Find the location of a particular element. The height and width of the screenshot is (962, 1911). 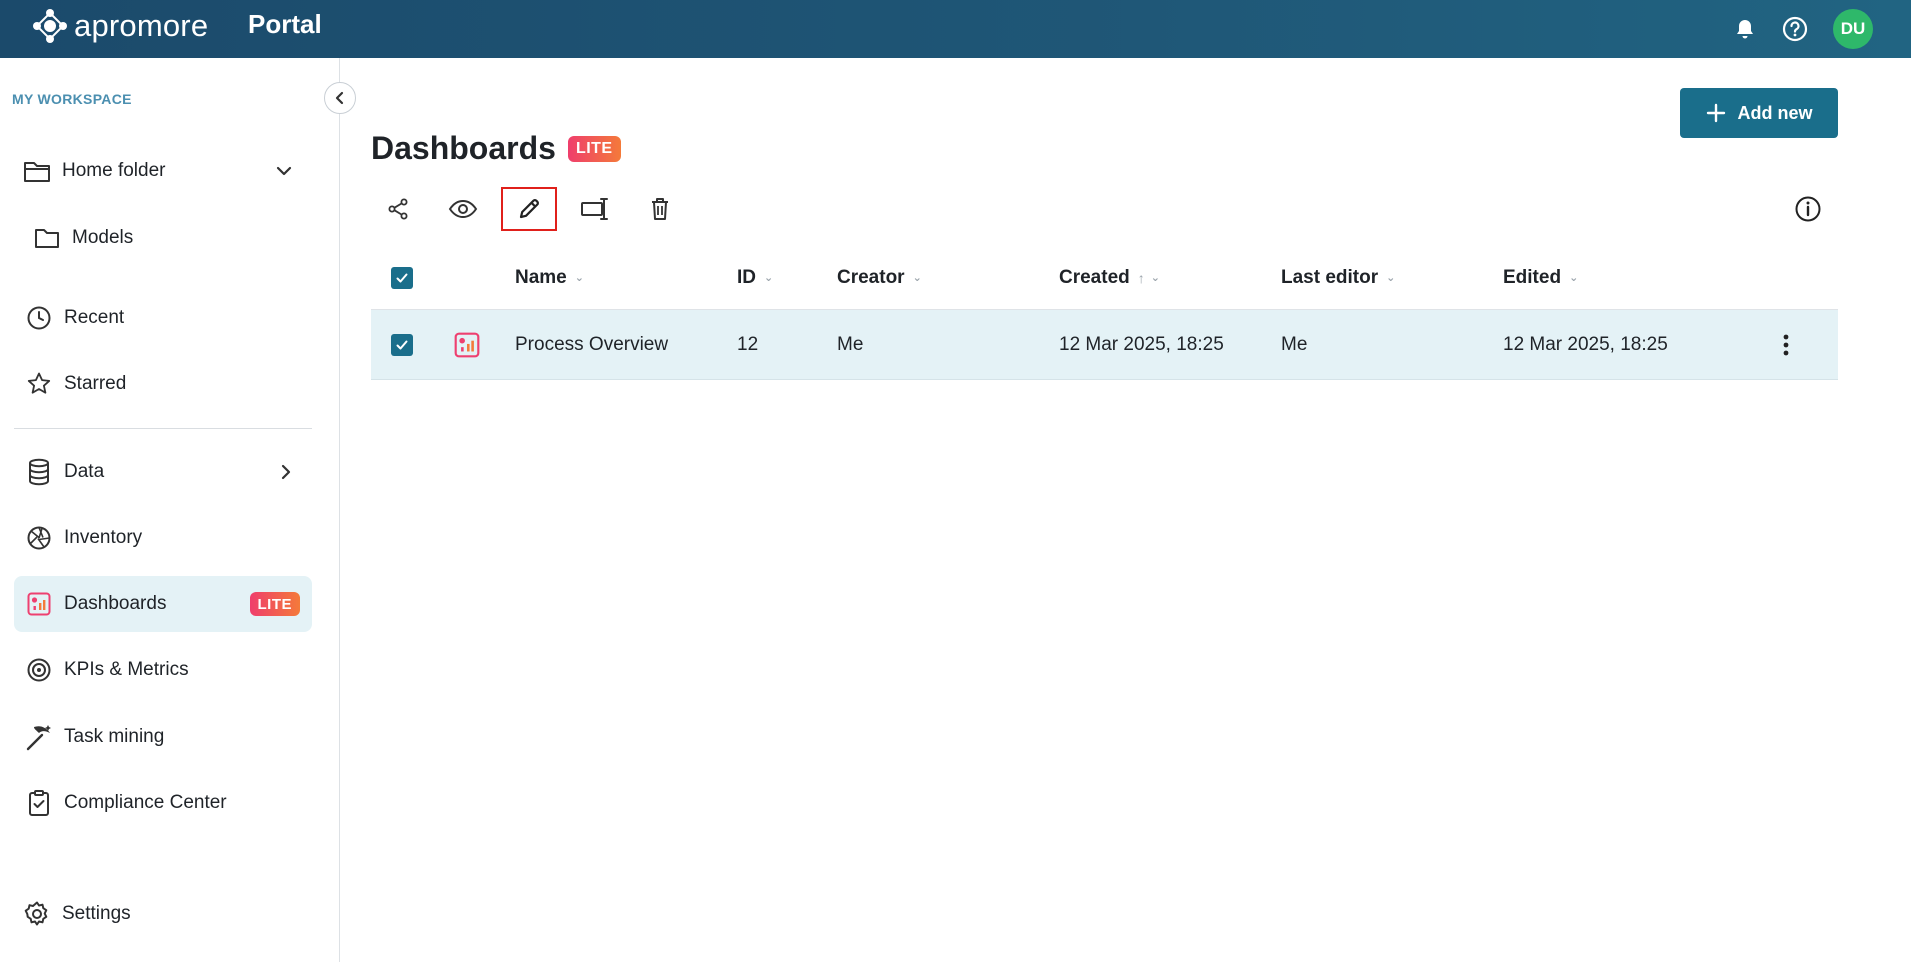

sidebar-item-label: Dashboards is located at coordinates (115, 603).